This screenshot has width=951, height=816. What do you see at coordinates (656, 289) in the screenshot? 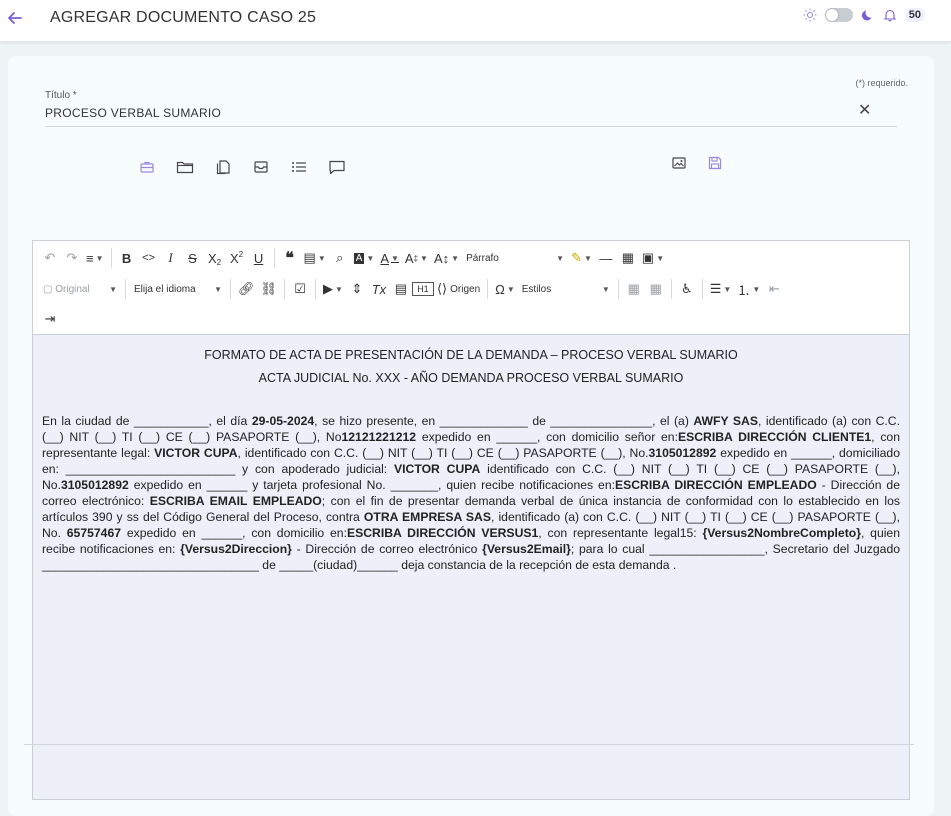
I see `table-properties-icon: ▦` at bounding box center [656, 289].